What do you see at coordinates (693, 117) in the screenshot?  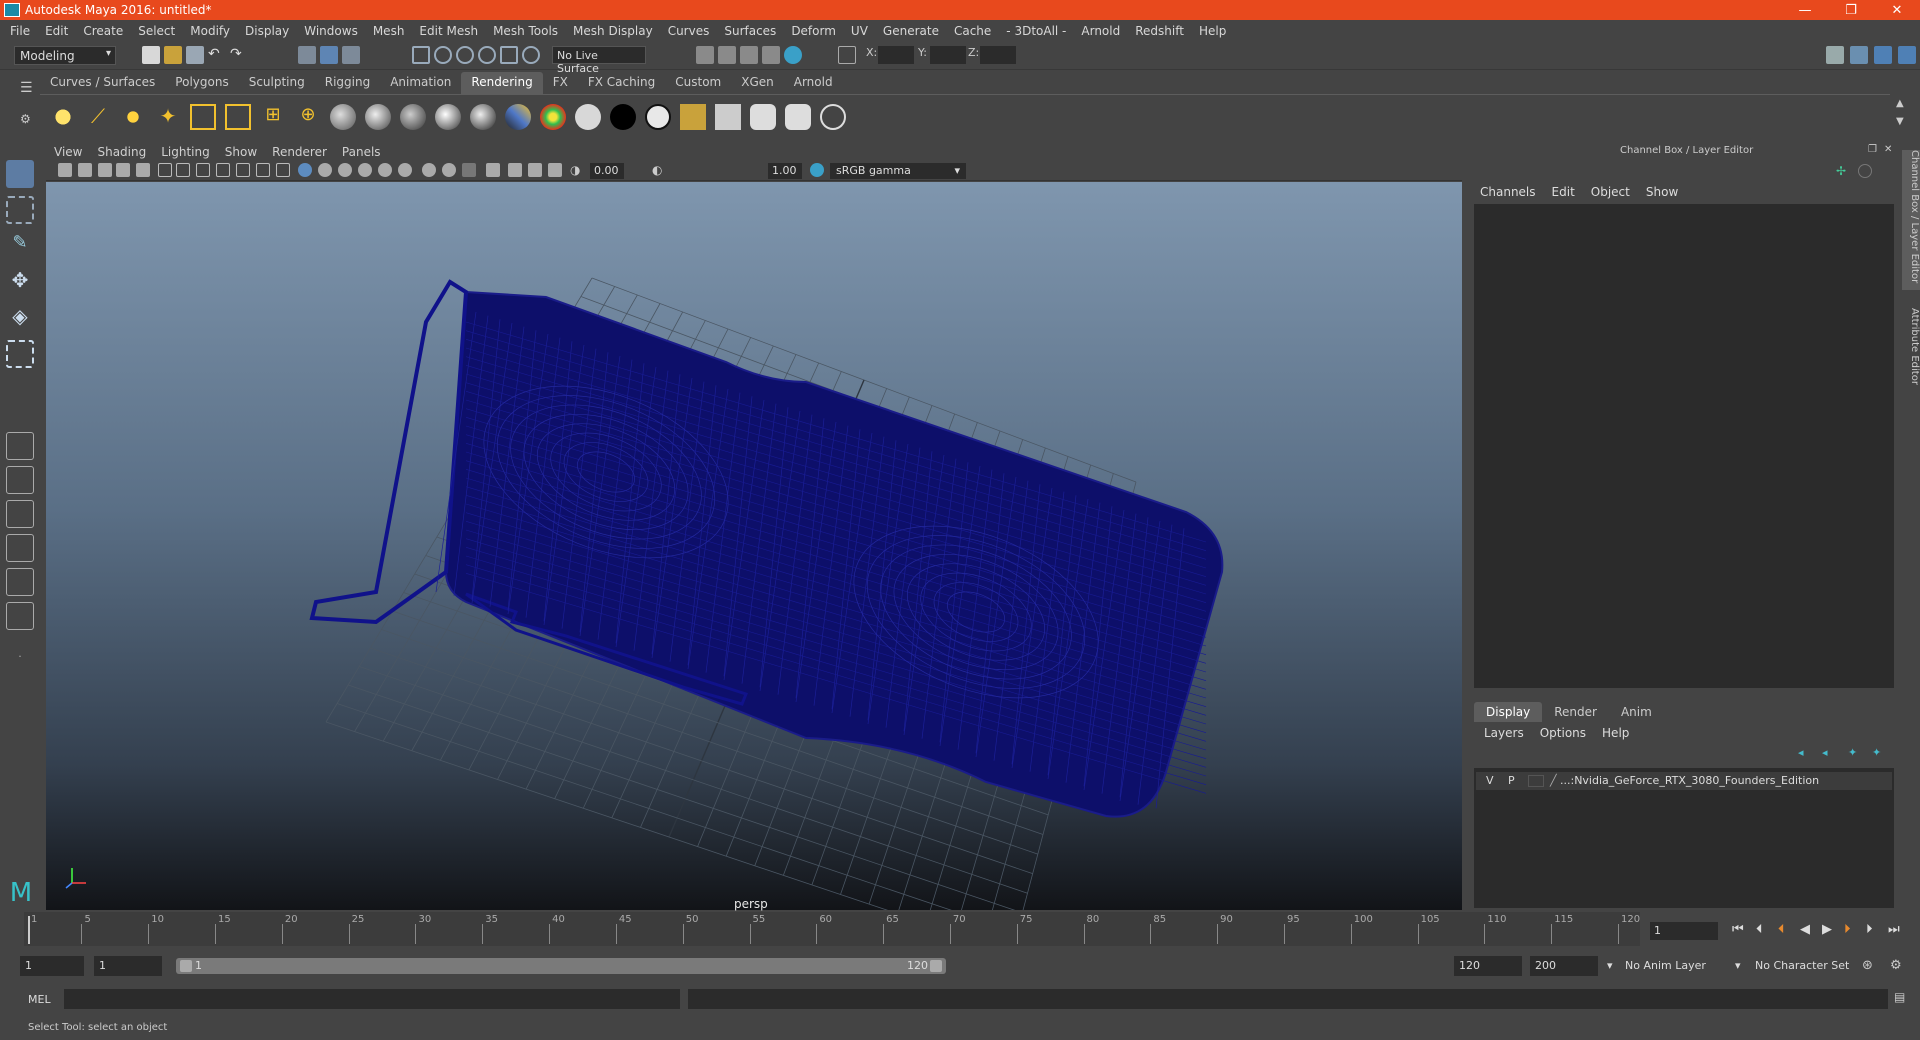 I see `render-view-shelf-icon` at bounding box center [693, 117].